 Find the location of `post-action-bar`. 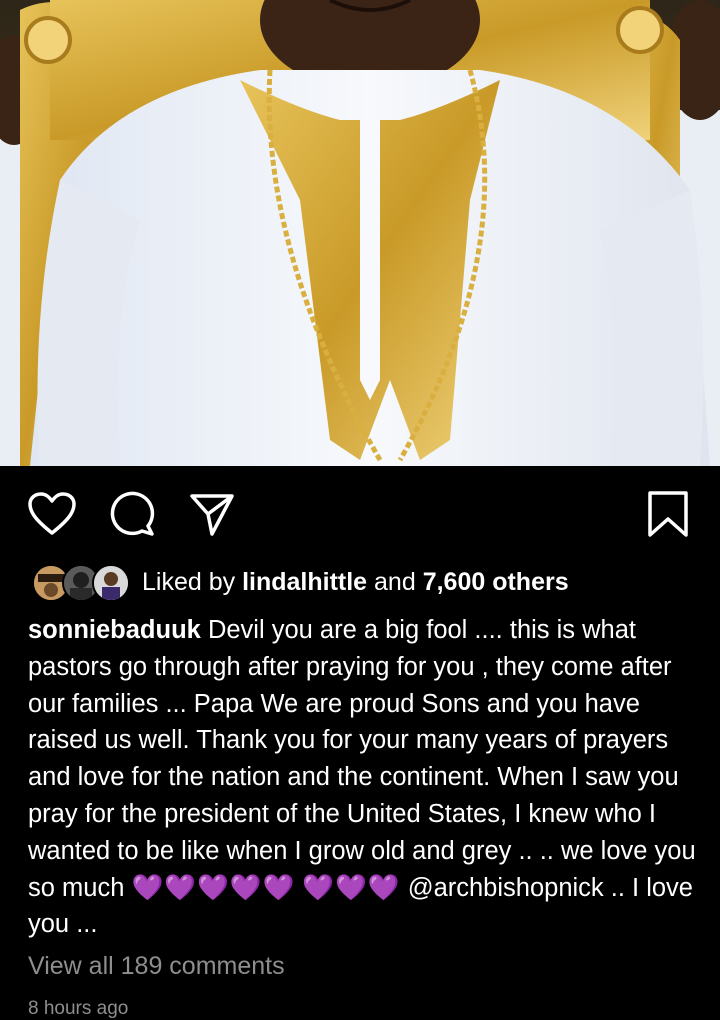

post-action-bar is located at coordinates (360, 512).